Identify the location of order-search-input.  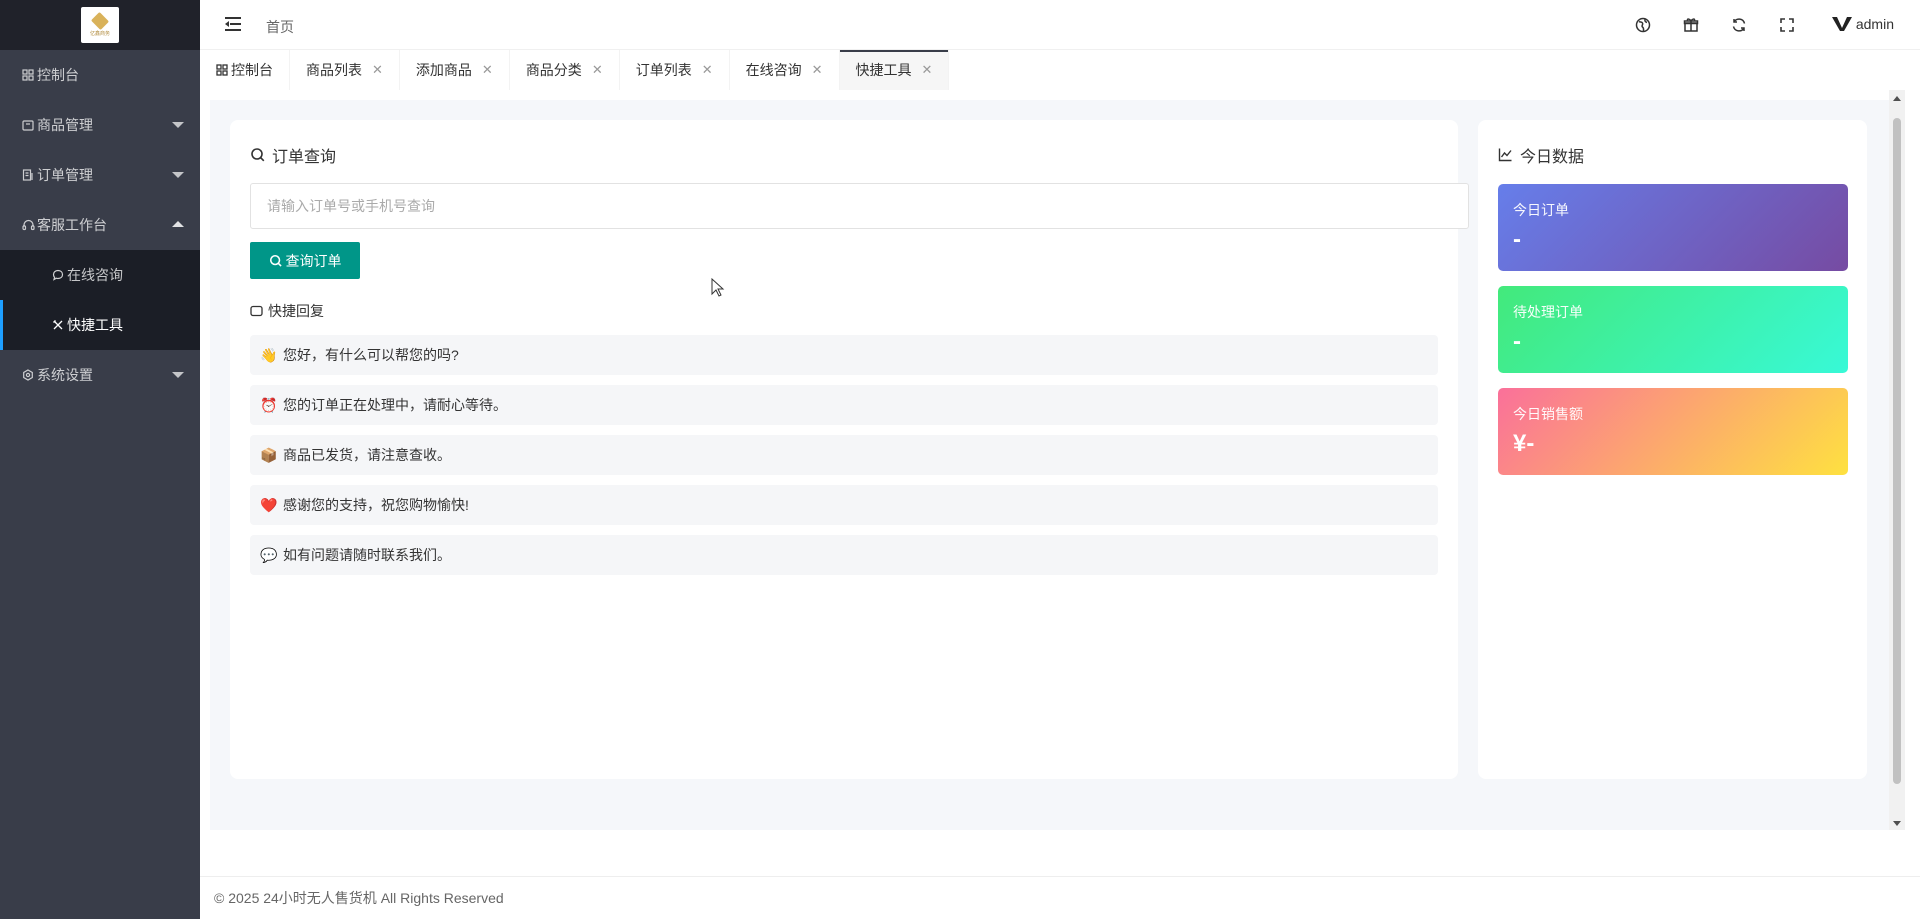
(859, 206).